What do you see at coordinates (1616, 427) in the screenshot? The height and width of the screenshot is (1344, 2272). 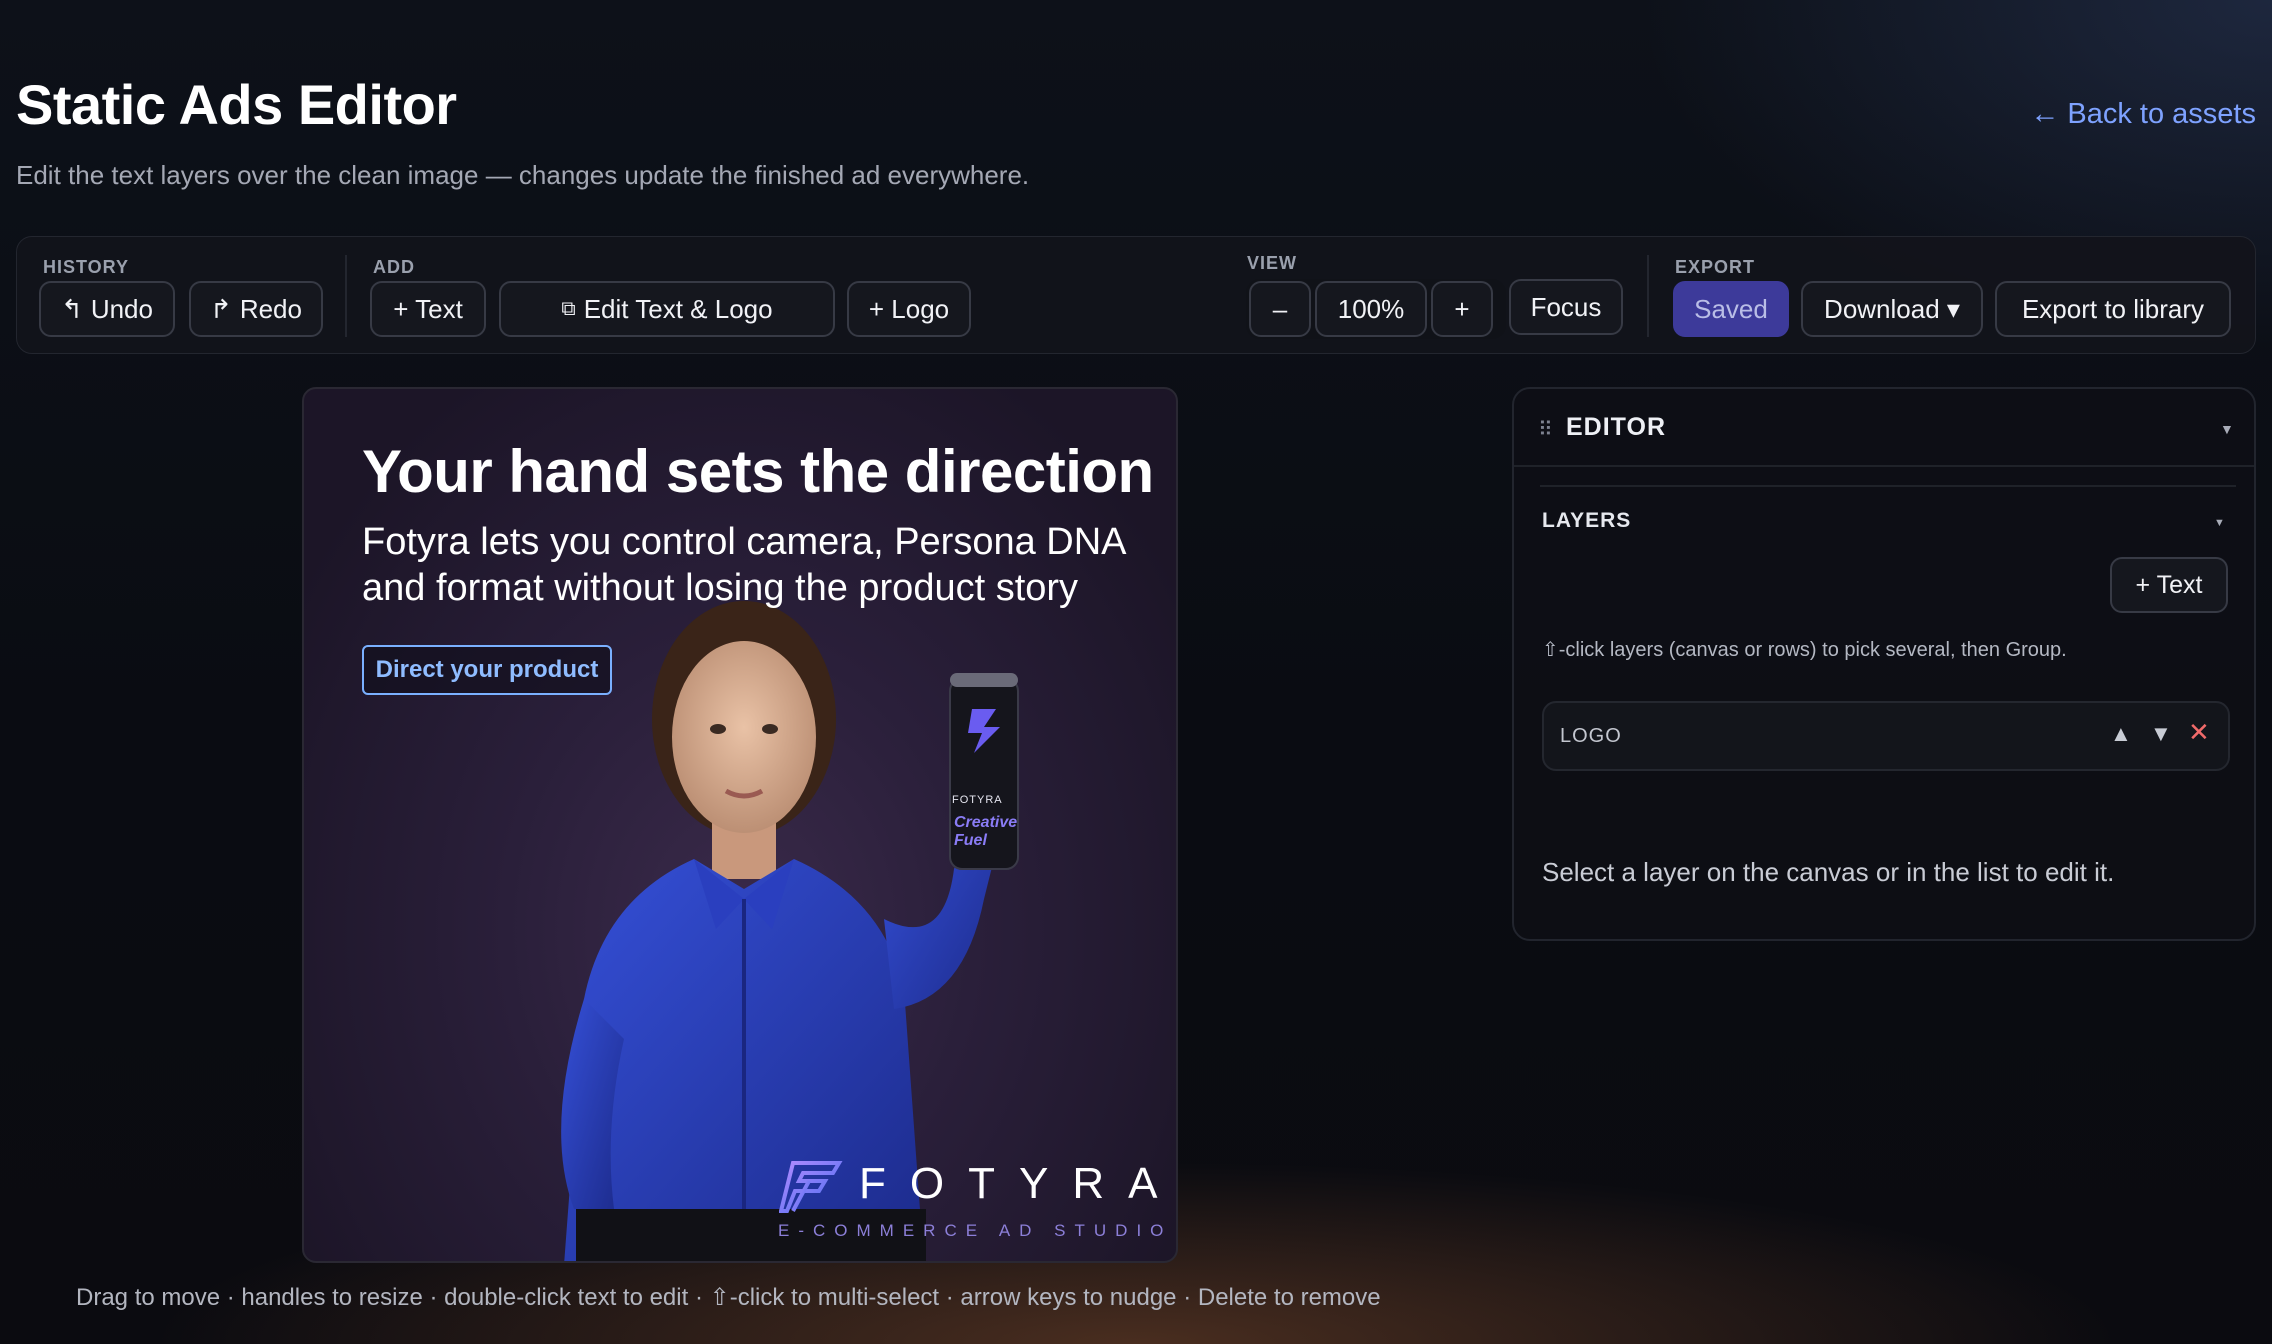 I see `editor-title: EDITOR` at bounding box center [1616, 427].